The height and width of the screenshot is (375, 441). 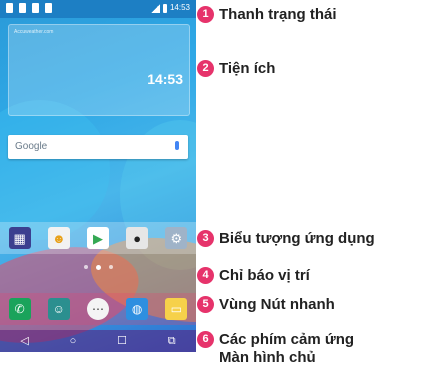 I want to click on mic-icon, so click(x=177, y=145).